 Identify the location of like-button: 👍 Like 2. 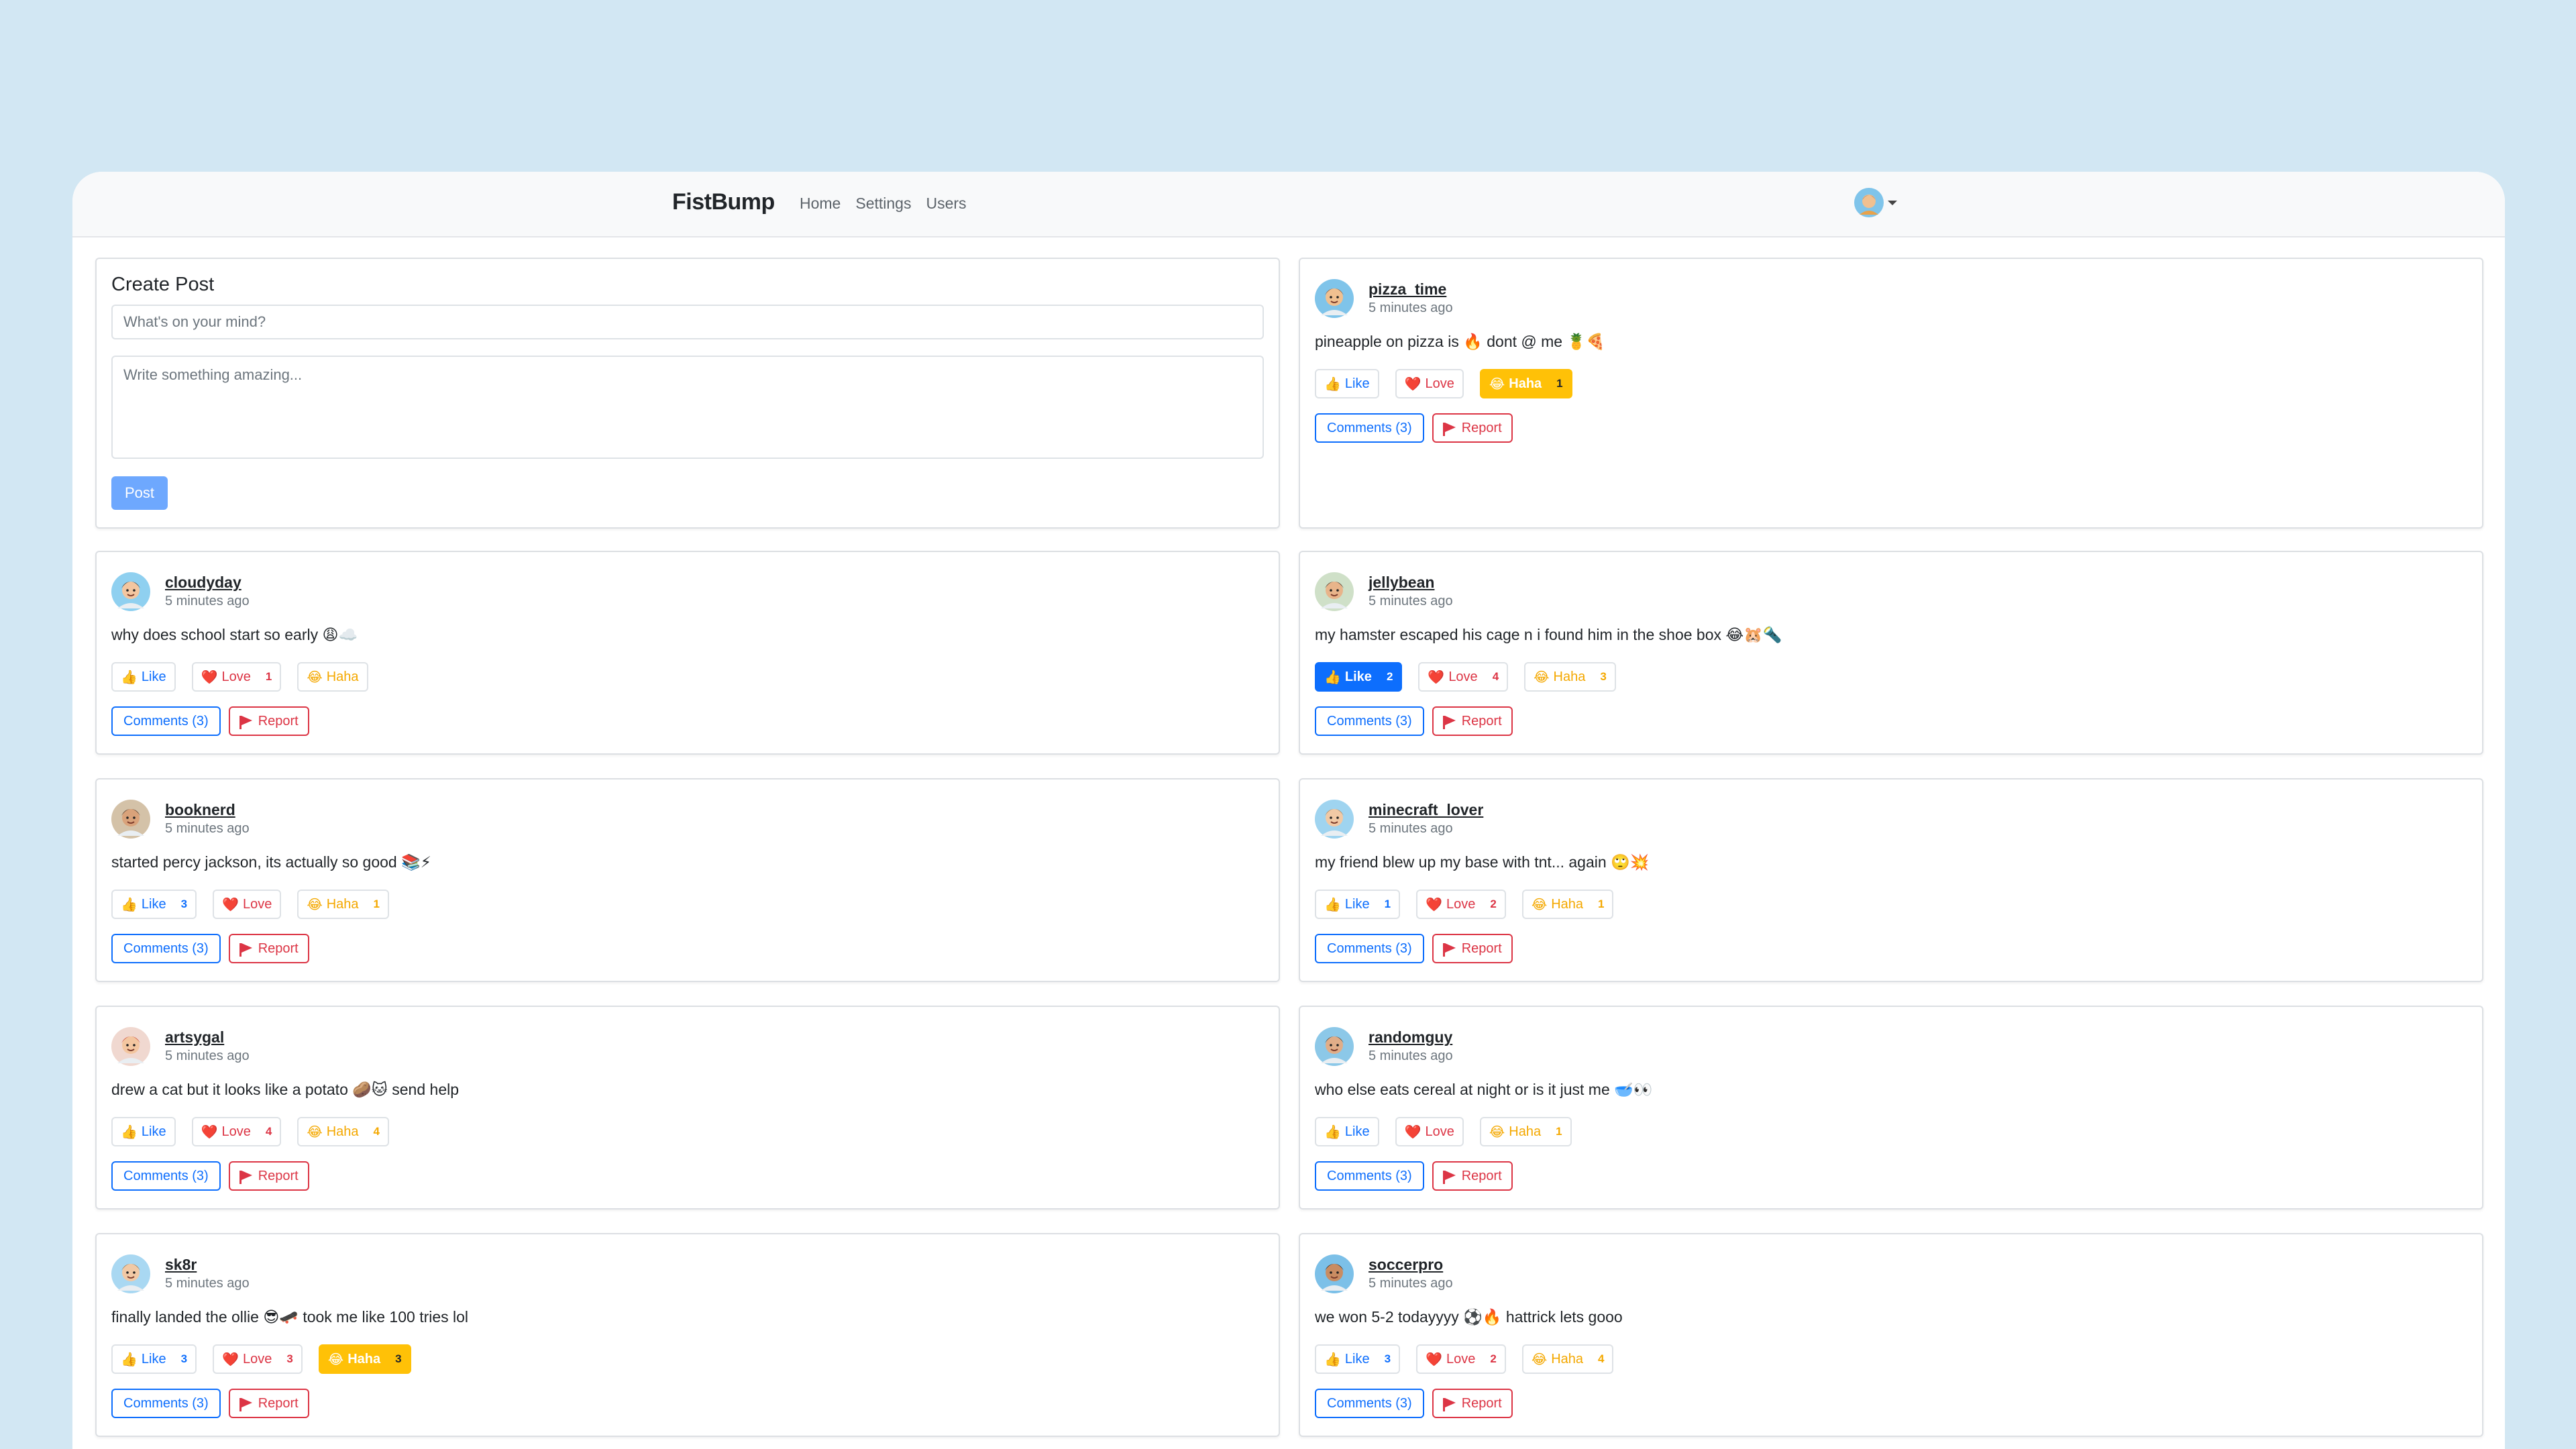
(1359, 677).